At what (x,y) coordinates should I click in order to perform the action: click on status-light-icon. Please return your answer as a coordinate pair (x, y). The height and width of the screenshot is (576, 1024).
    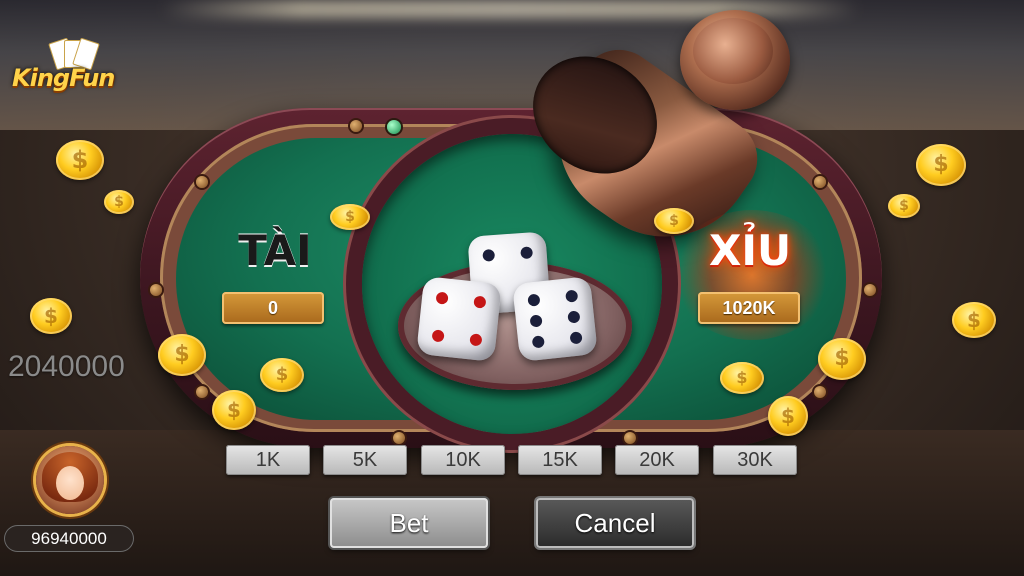
    Looking at the image, I should click on (394, 127).